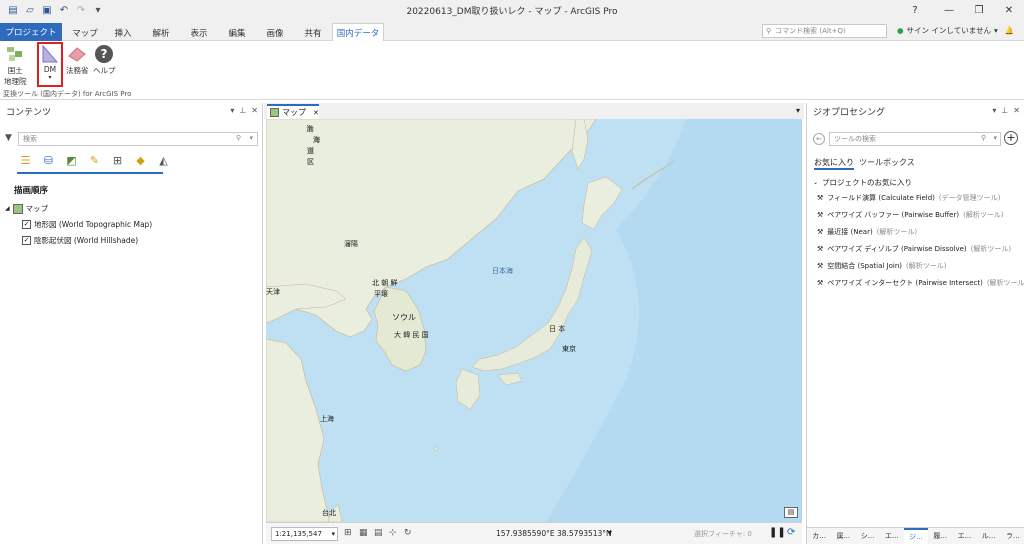 The image size is (1024, 544). Describe the element at coordinates (723, 534) in the screenshot. I see `selected-features-count: 選択フィーチャ: 0` at that location.